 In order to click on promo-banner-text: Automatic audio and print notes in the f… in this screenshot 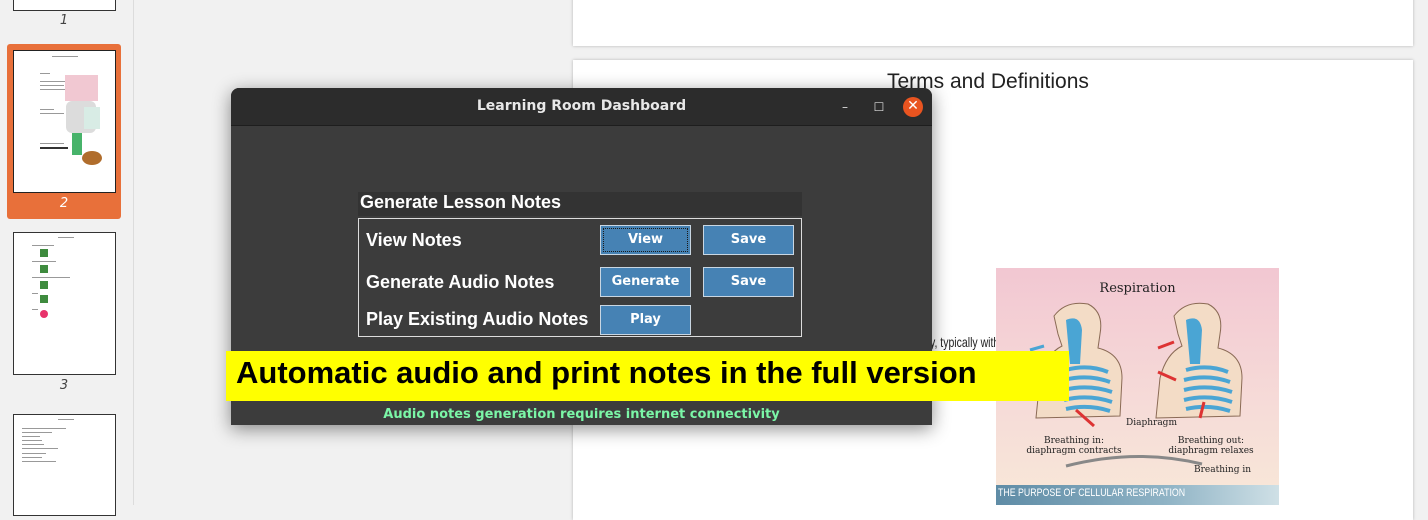, I will do `click(606, 372)`.